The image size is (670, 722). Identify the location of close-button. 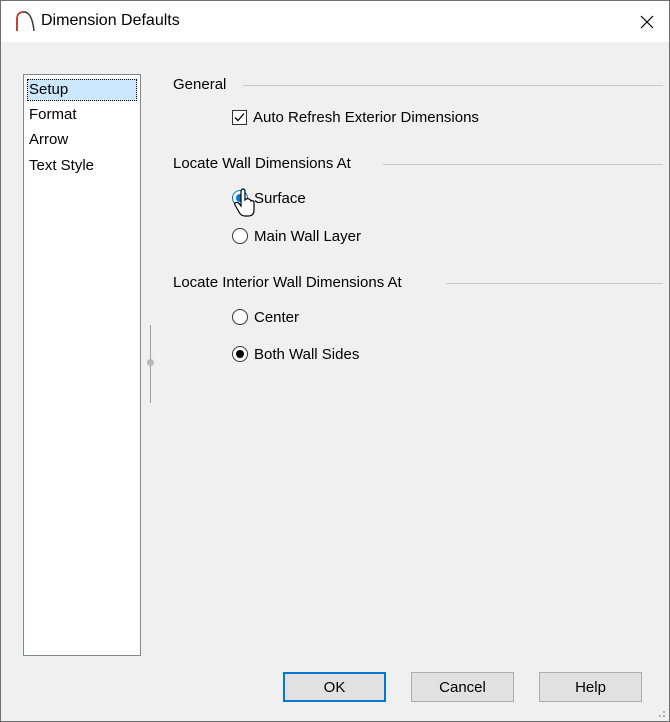
(647, 21).